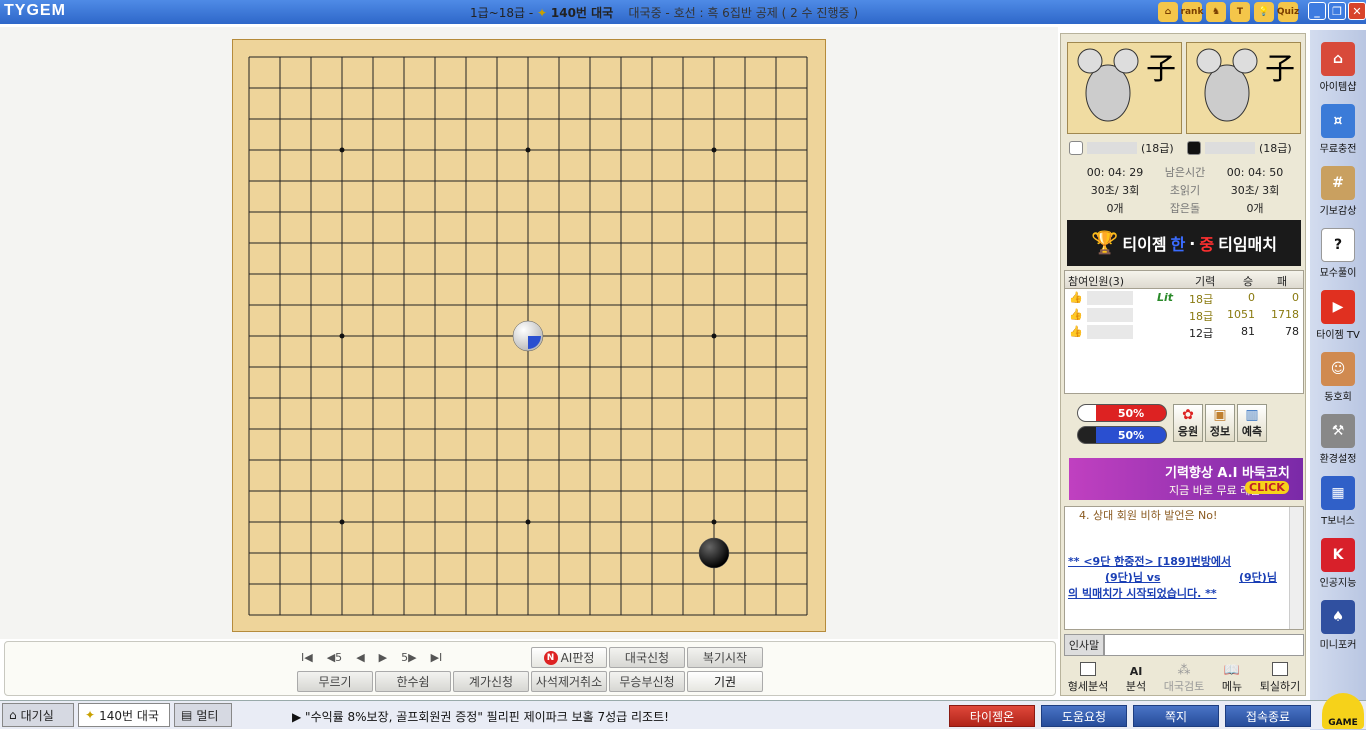 This screenshot has height=730, width=1366. Describe the element at coordinates (1243, 88) in the screenshot. I see `black-player-avatar: 子` at that location.